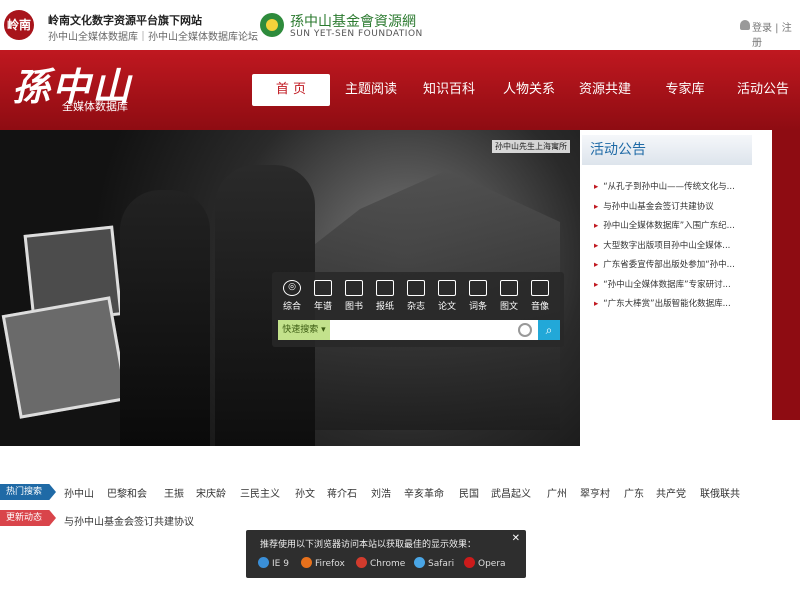  What do you see at coordinates (671, 492) in the screenshot?
I see `hot-search-term: 共产党` at bounding box center [671, 492].